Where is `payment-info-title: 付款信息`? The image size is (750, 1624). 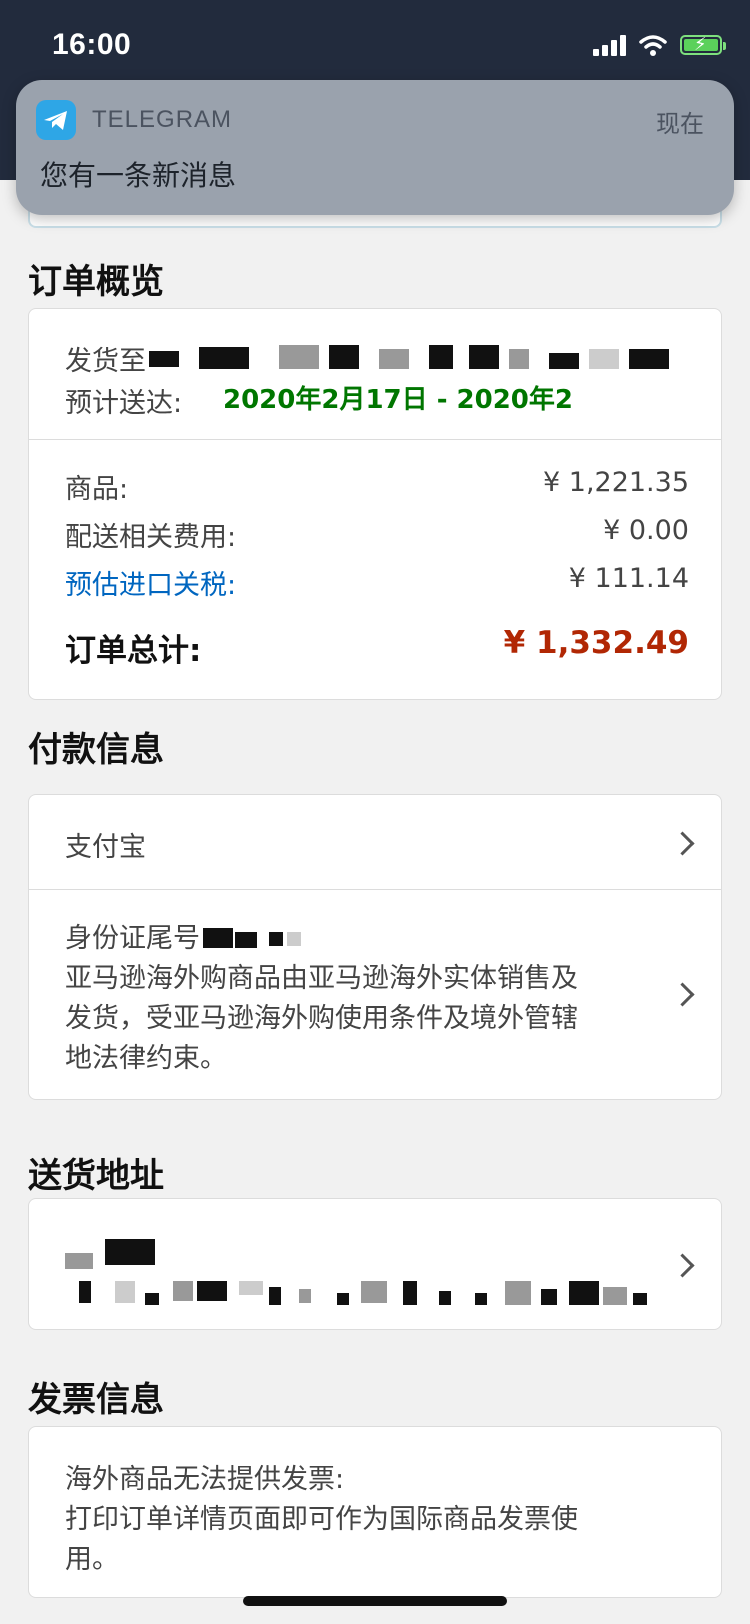 payment-info-title: 付款信息 is located at coordinates (96, 750).